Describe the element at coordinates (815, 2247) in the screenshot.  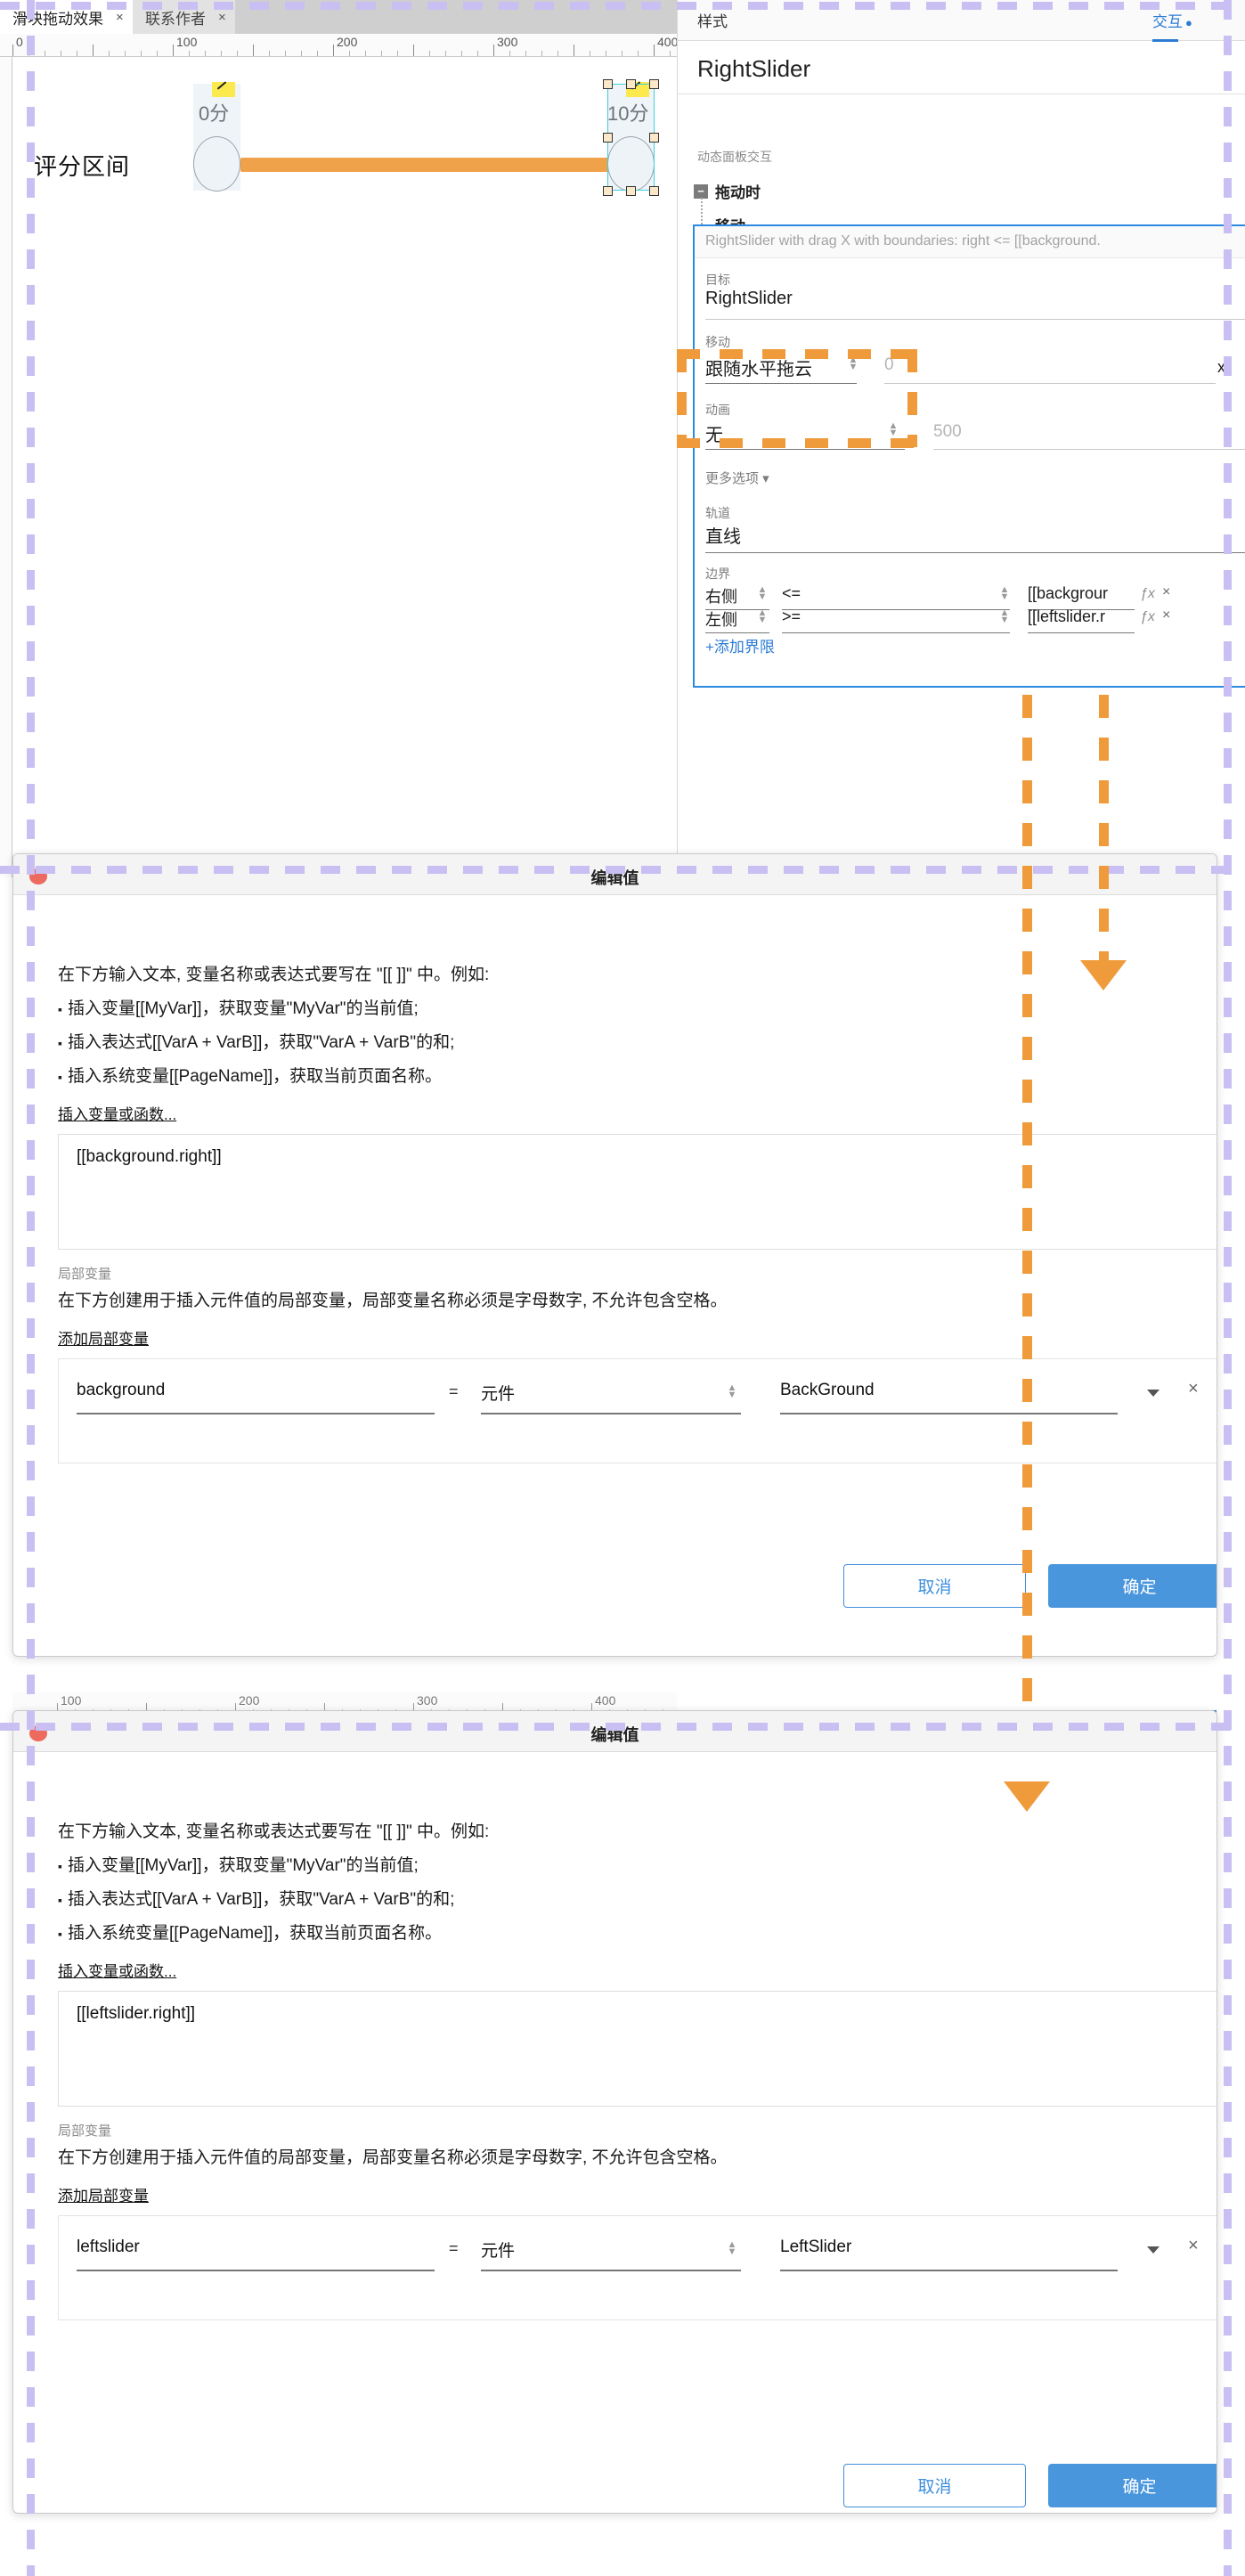
I see `local-var-target-select: LeftSlider` at that location.